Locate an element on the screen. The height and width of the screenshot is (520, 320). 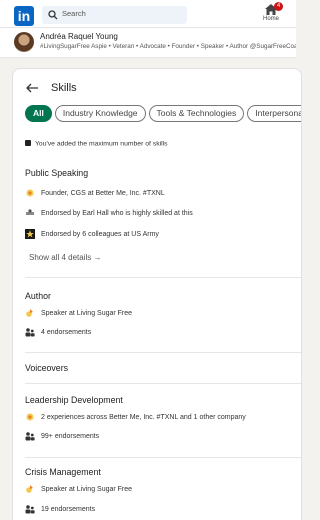
skill-detail-row: 19 endorsements is located at coordinates (60, 510).